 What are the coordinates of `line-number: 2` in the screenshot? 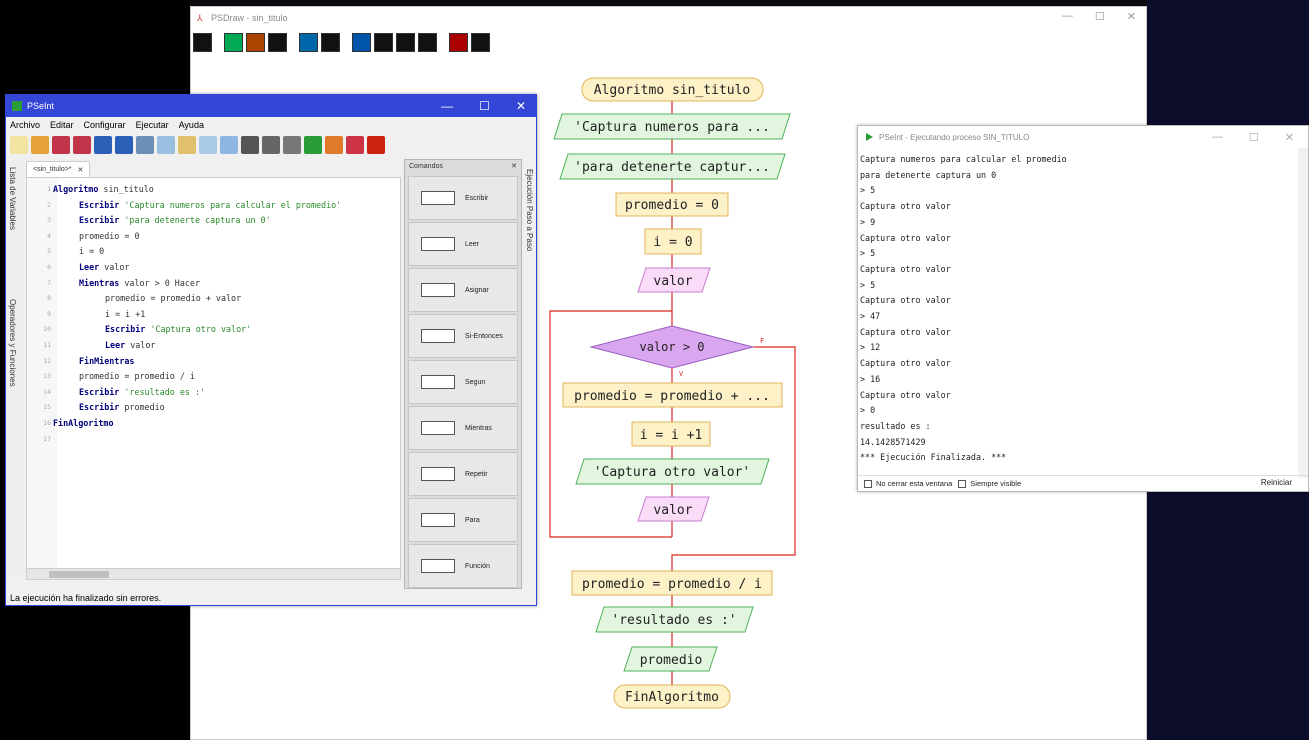 It's located at (49, 204).